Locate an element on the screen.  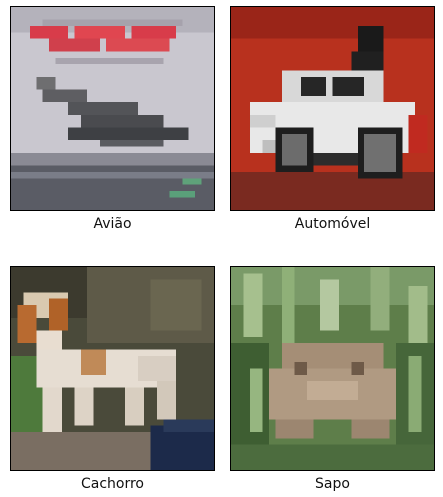
caption-car: Automóvel is located at coordinates (332, 224).